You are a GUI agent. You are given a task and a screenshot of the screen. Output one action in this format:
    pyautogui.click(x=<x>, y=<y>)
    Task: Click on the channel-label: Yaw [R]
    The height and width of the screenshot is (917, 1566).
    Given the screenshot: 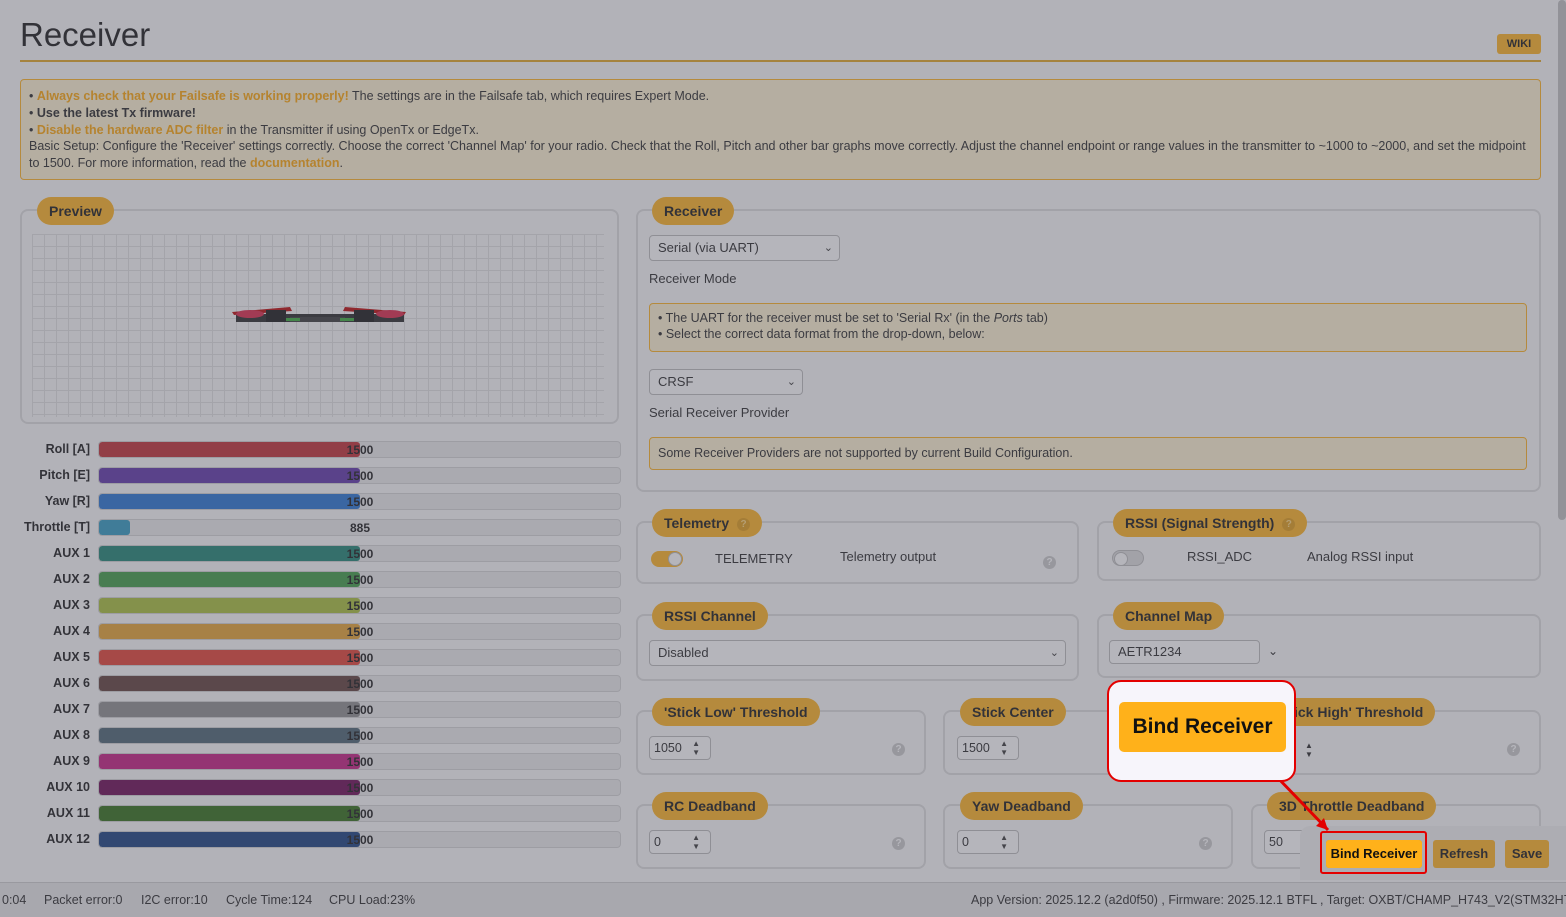 What is the action you would take?
    pyautogui.click(x=67, y=501)
    